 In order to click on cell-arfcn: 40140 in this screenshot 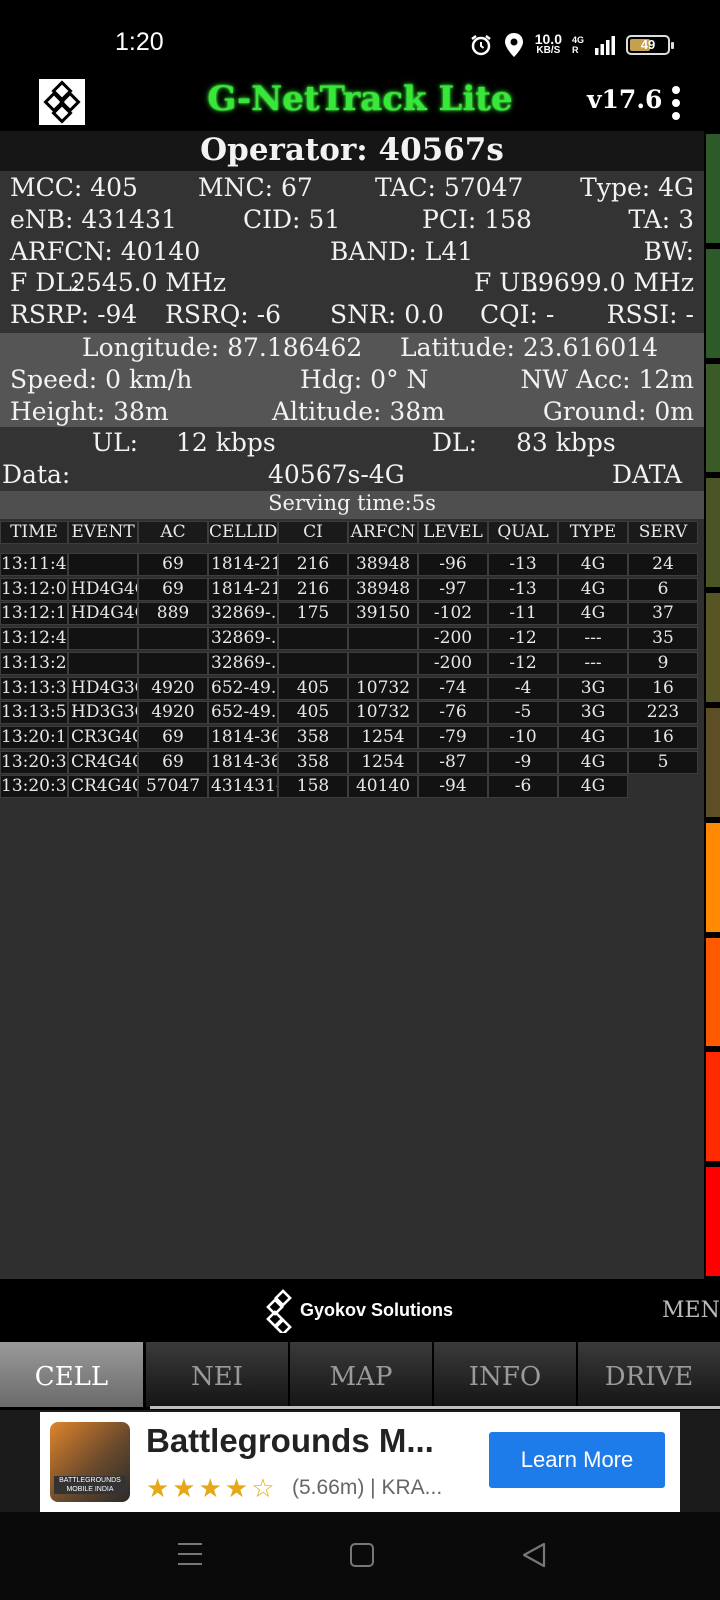, I will do `click(383, 787)`.